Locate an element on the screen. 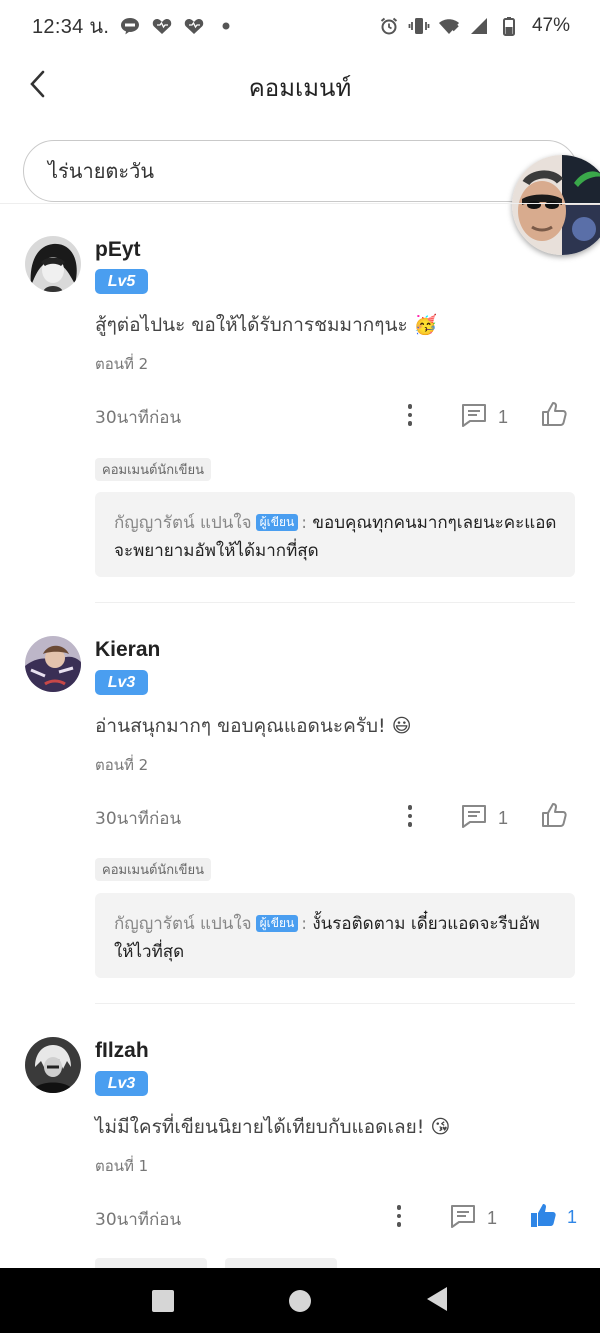 Image resolution: width=600 pixels, height=1333 pixels. battery-icon is located at coordinates (509, 26).